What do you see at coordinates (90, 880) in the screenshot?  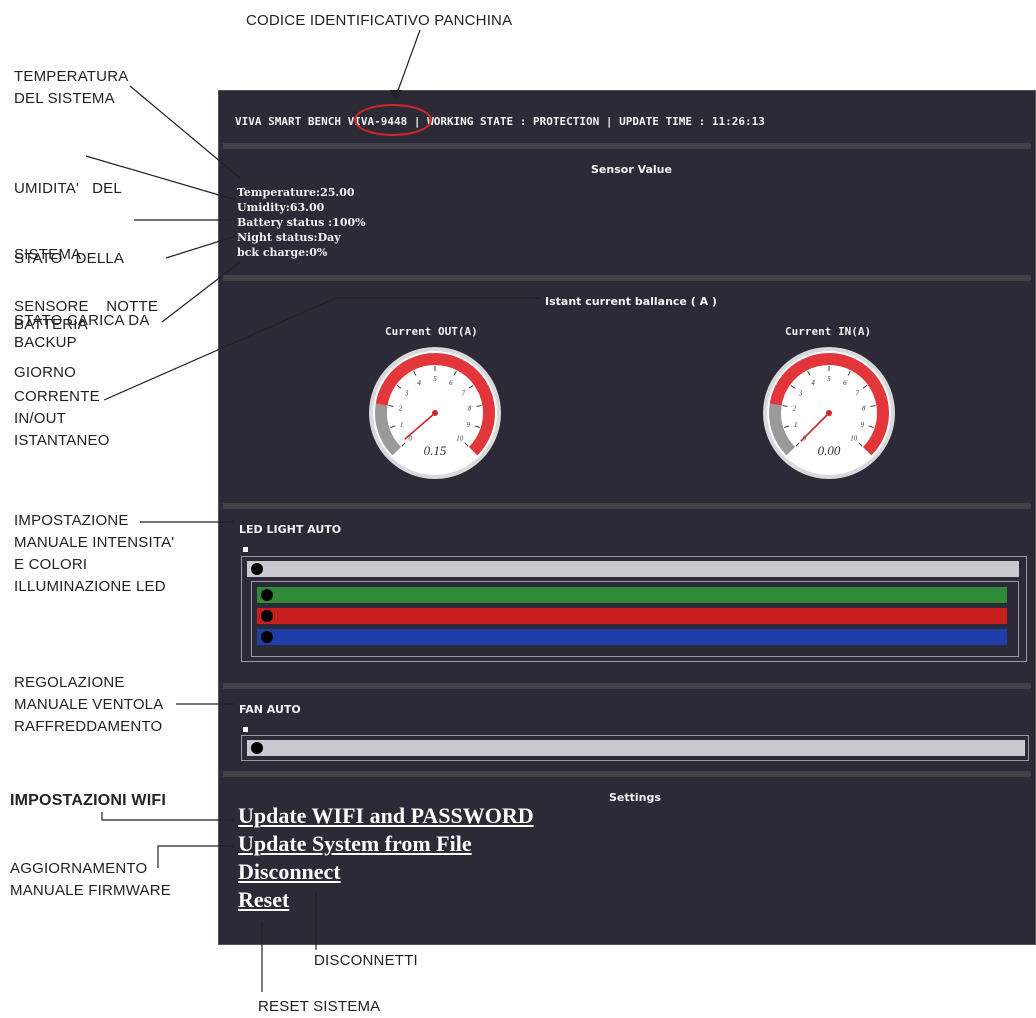 I see `annotation-firmware: AGGIORNAMENTO MANUALE FIRMWARE` at bounding box center [90, 880].